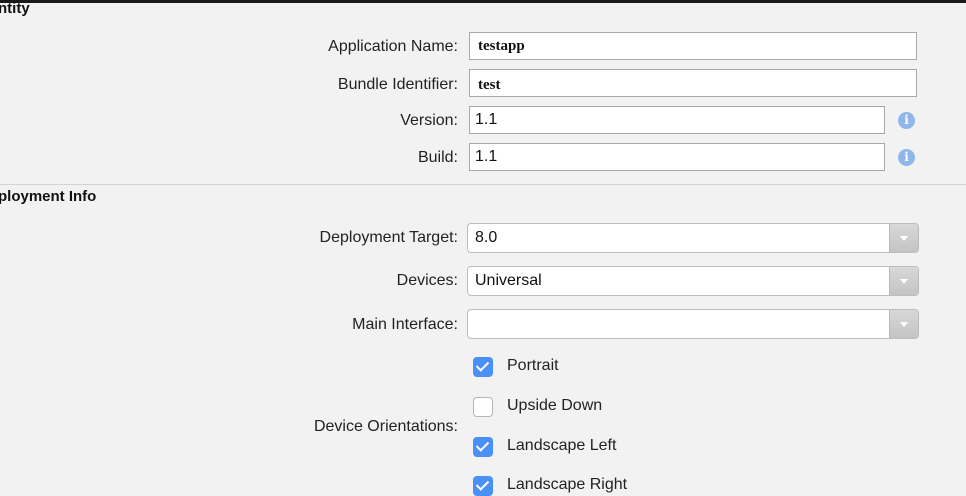  What do you see at coordinates (483, 447) in the screenshot?
I see `landscape-left-checkbox` at bounding box center [483, 447].